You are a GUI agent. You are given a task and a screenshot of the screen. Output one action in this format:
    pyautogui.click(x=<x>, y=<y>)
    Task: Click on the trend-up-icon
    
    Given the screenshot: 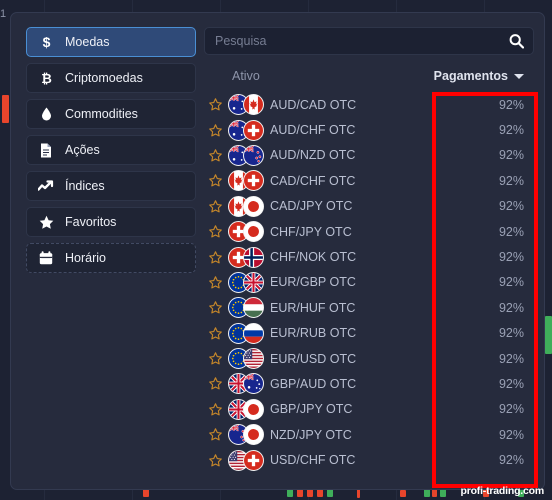 What is the action you would take?
    pyautogui.click(x=46, y=186)
    